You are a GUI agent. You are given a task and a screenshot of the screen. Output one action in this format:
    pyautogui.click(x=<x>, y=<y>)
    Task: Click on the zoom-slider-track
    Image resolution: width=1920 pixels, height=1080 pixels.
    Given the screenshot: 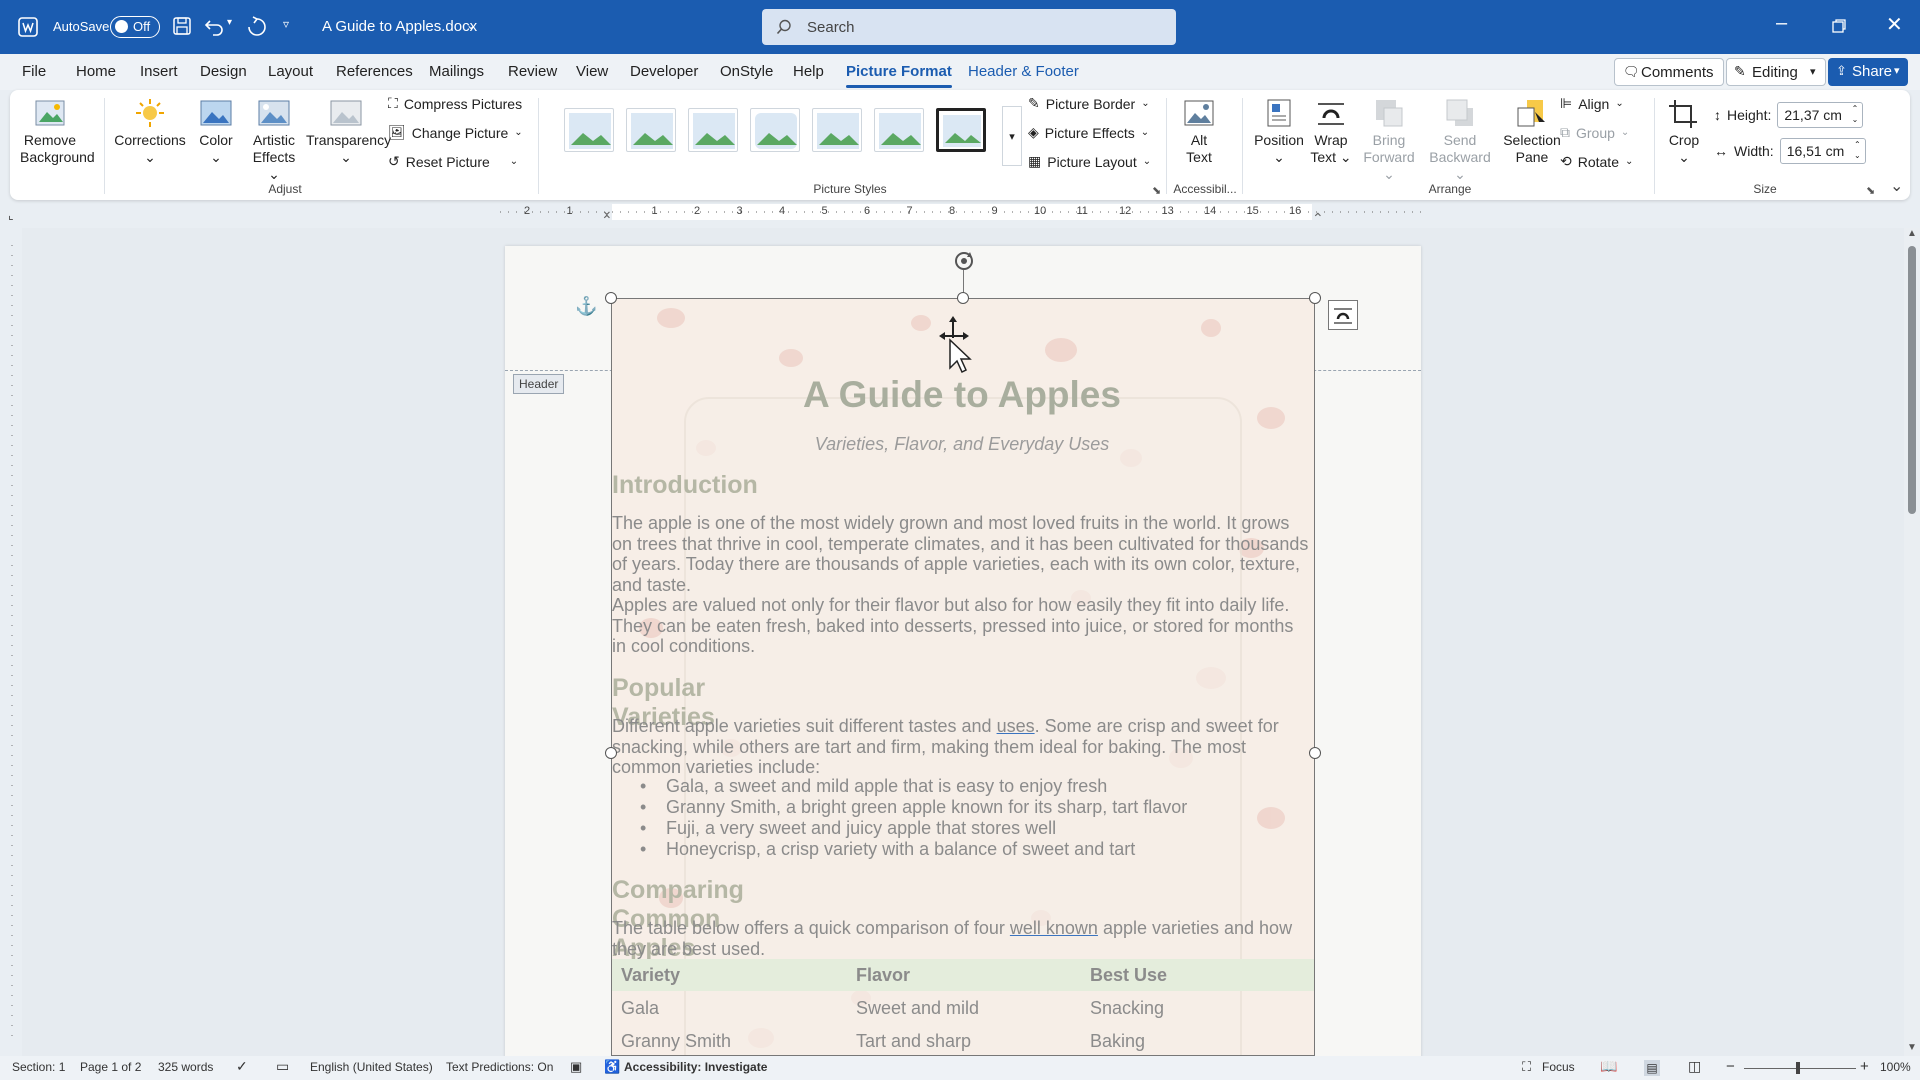 What is the action you would take?
    pyautogui.click(x=1800, y=1068)
    